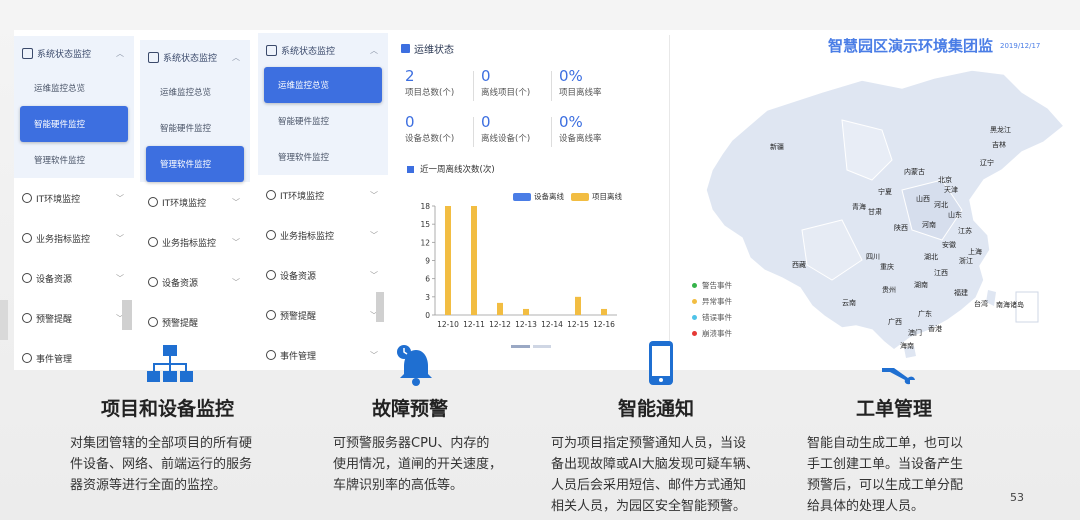 Image resolution: width=1080 pixels, height=520 pixels. Describe the element at coordinates (425, 206) in the screenshot. I see `y-tick-label: 18` at that location.